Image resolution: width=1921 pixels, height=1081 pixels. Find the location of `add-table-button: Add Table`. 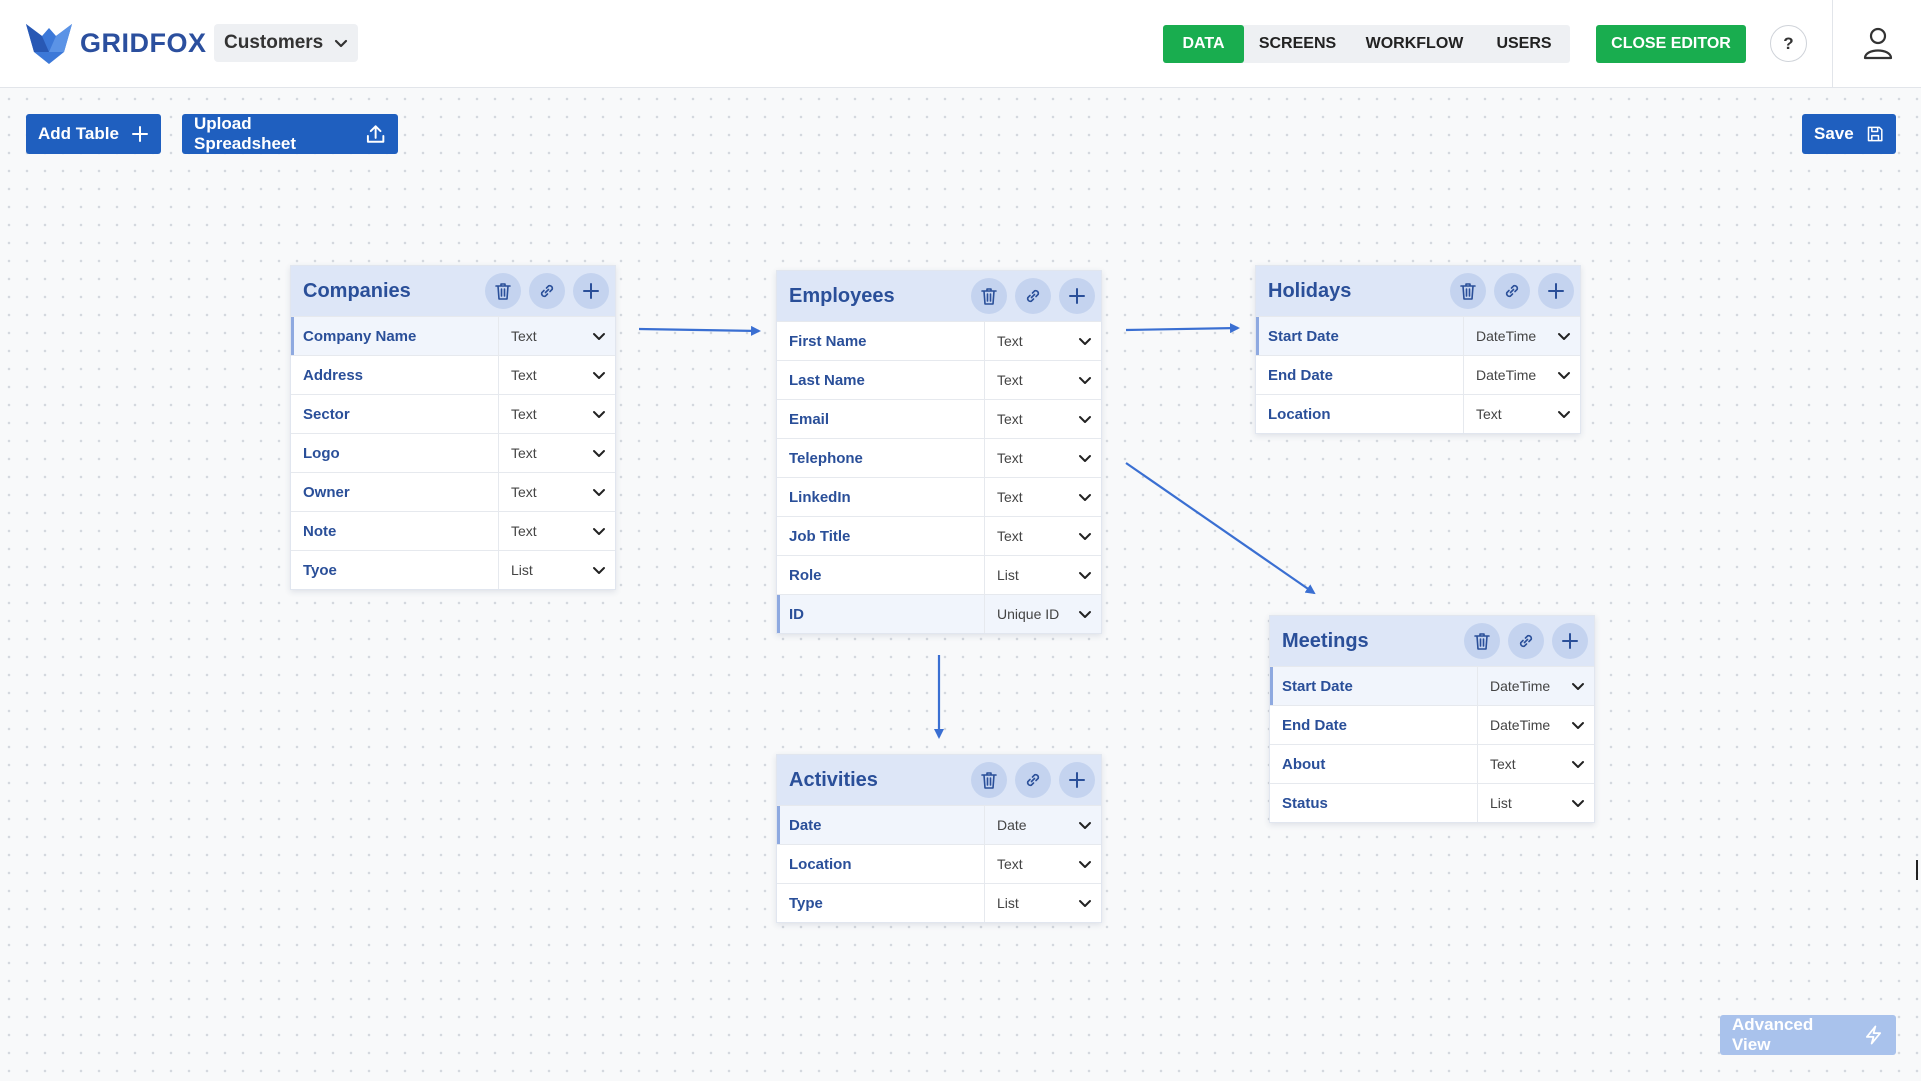

add-table-button: Add Table is located at coordinates (93, 134).